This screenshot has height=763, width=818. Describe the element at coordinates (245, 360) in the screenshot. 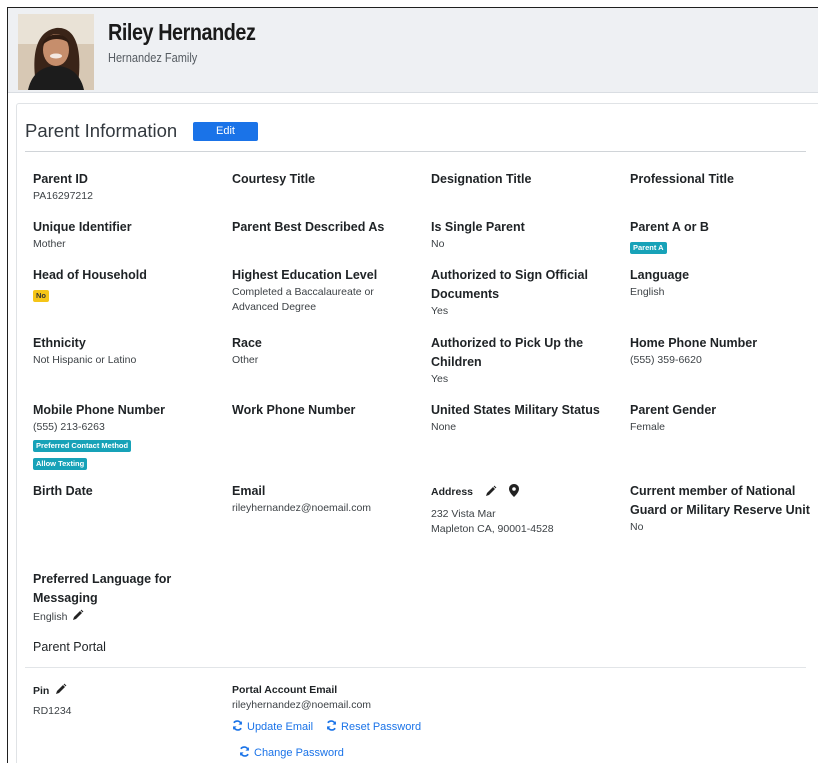

I see `field-value: Other` at that location.